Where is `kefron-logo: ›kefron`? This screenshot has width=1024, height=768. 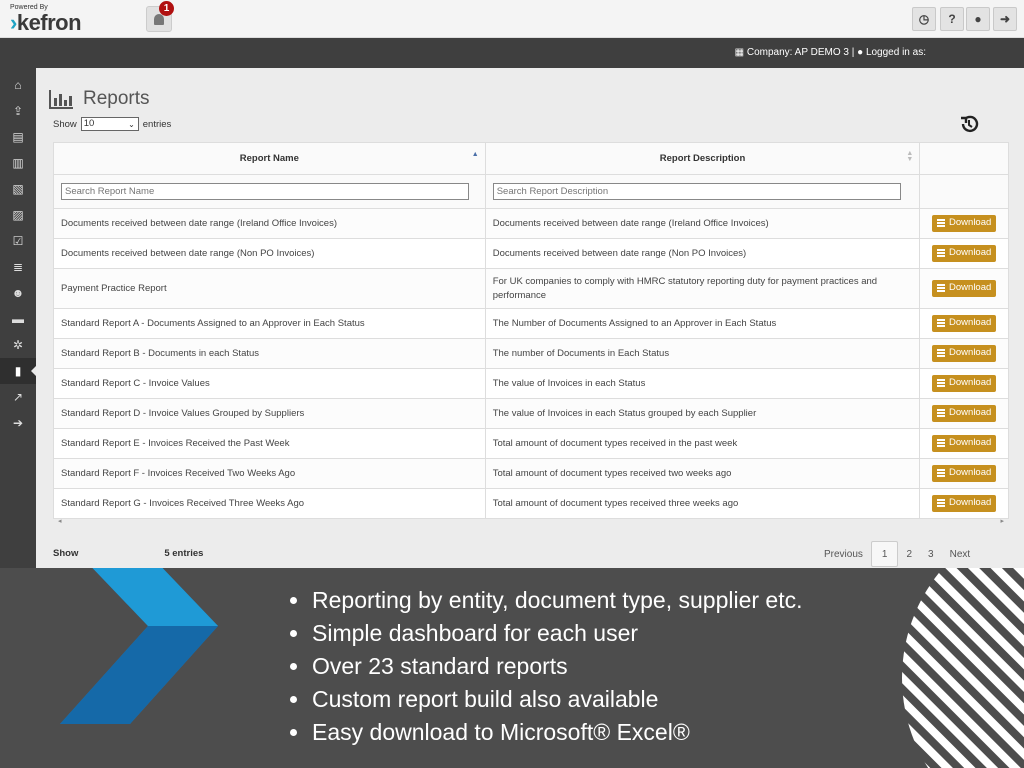 kefron-logo: ›kefron is located at coordinates (46, 23).